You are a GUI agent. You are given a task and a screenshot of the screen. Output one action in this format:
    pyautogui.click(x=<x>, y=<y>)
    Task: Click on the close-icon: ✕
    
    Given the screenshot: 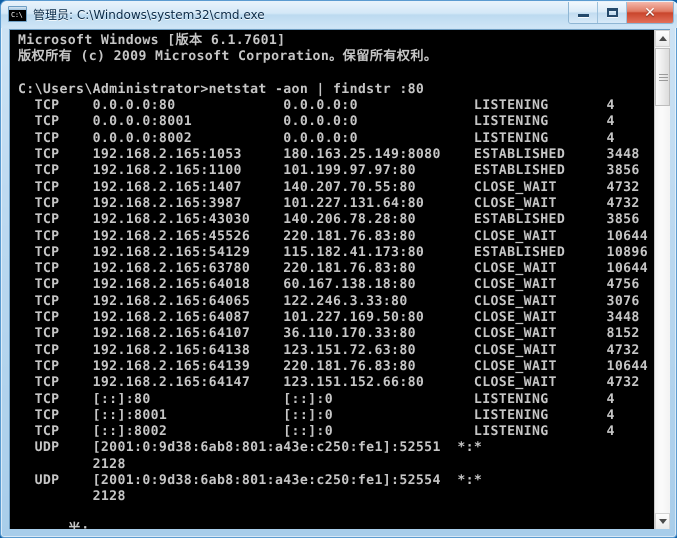 What is the action you would take?
    pyautogui.click(x=650, y=12)
    